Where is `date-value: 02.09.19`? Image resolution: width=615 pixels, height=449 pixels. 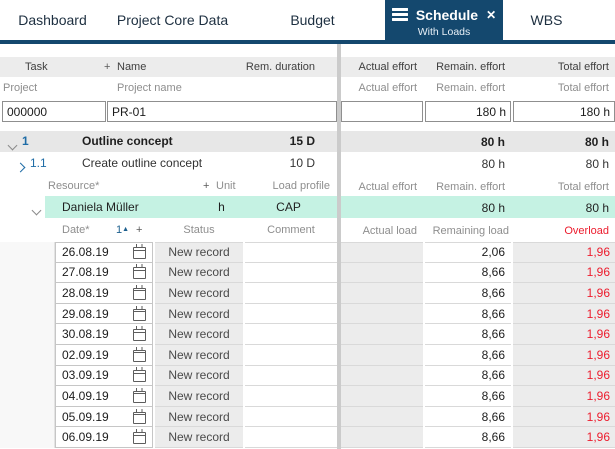
date-value: 02.09.19 is located at coordinates (85, 354).